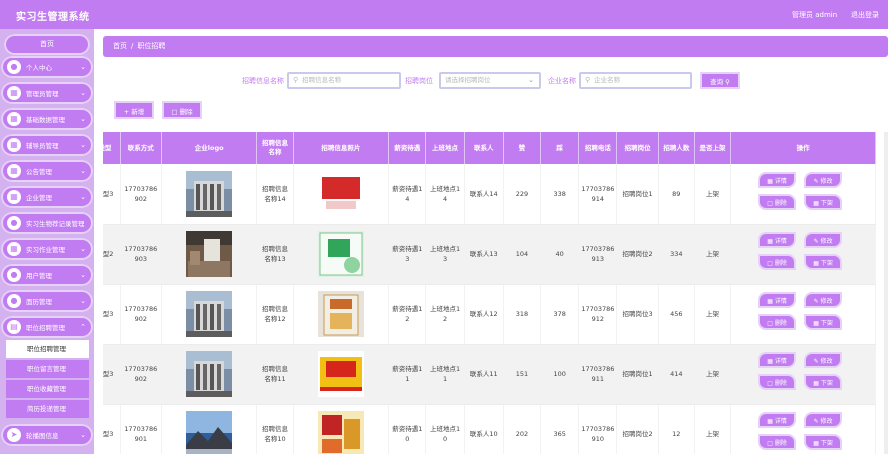  What do you see at coordinates (676, 254) in the screenshot?
I see `cell-count: 334` at bounding box center [676, 254].